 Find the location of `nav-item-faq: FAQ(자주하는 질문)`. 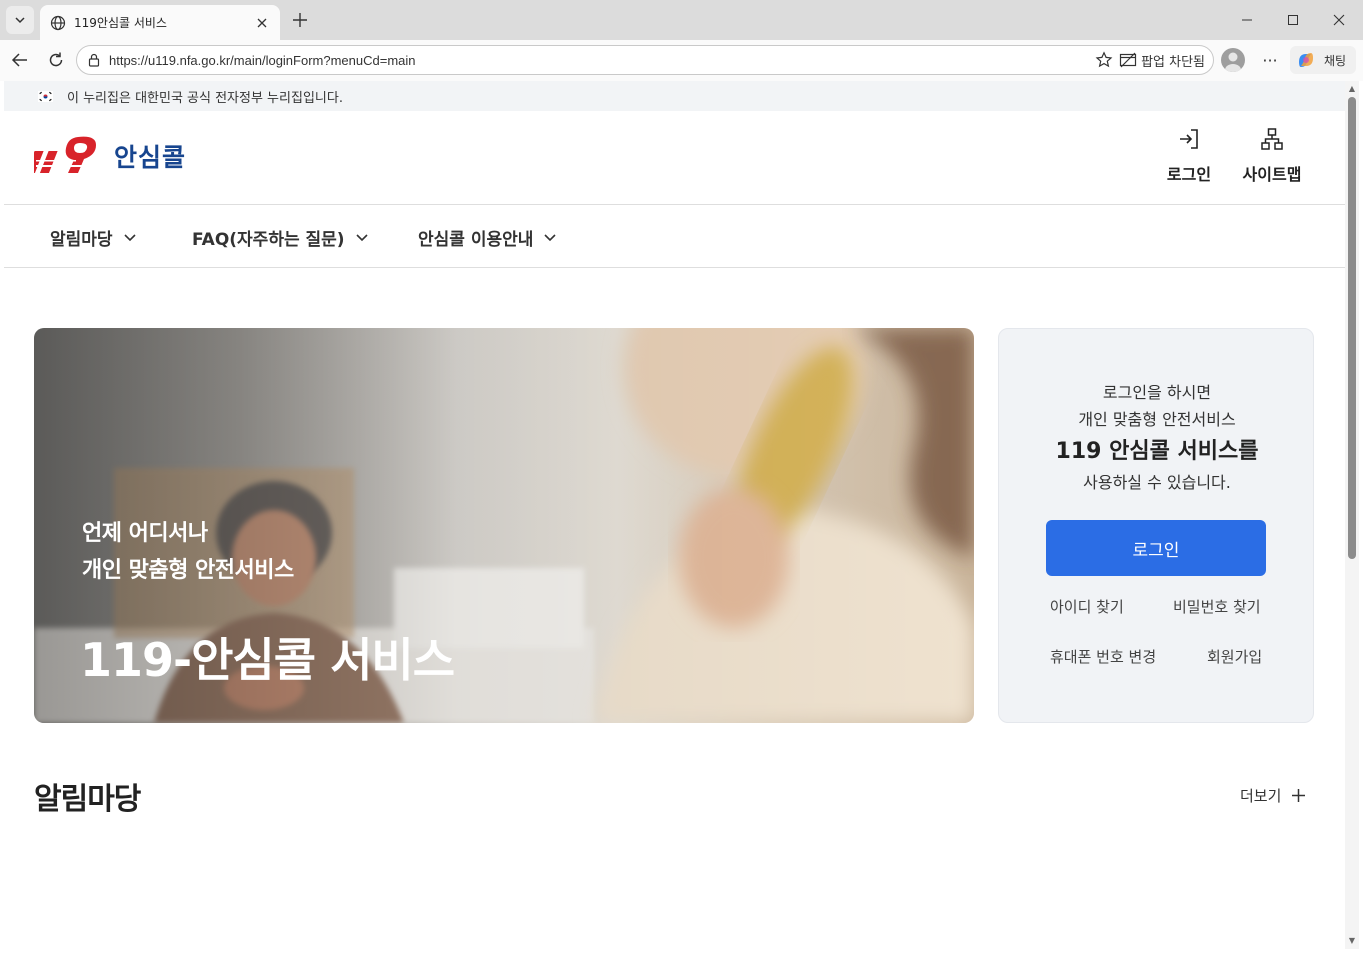

nav-item-faq: FAQ(자주하는 질문) is located at coordinates (280, 237).